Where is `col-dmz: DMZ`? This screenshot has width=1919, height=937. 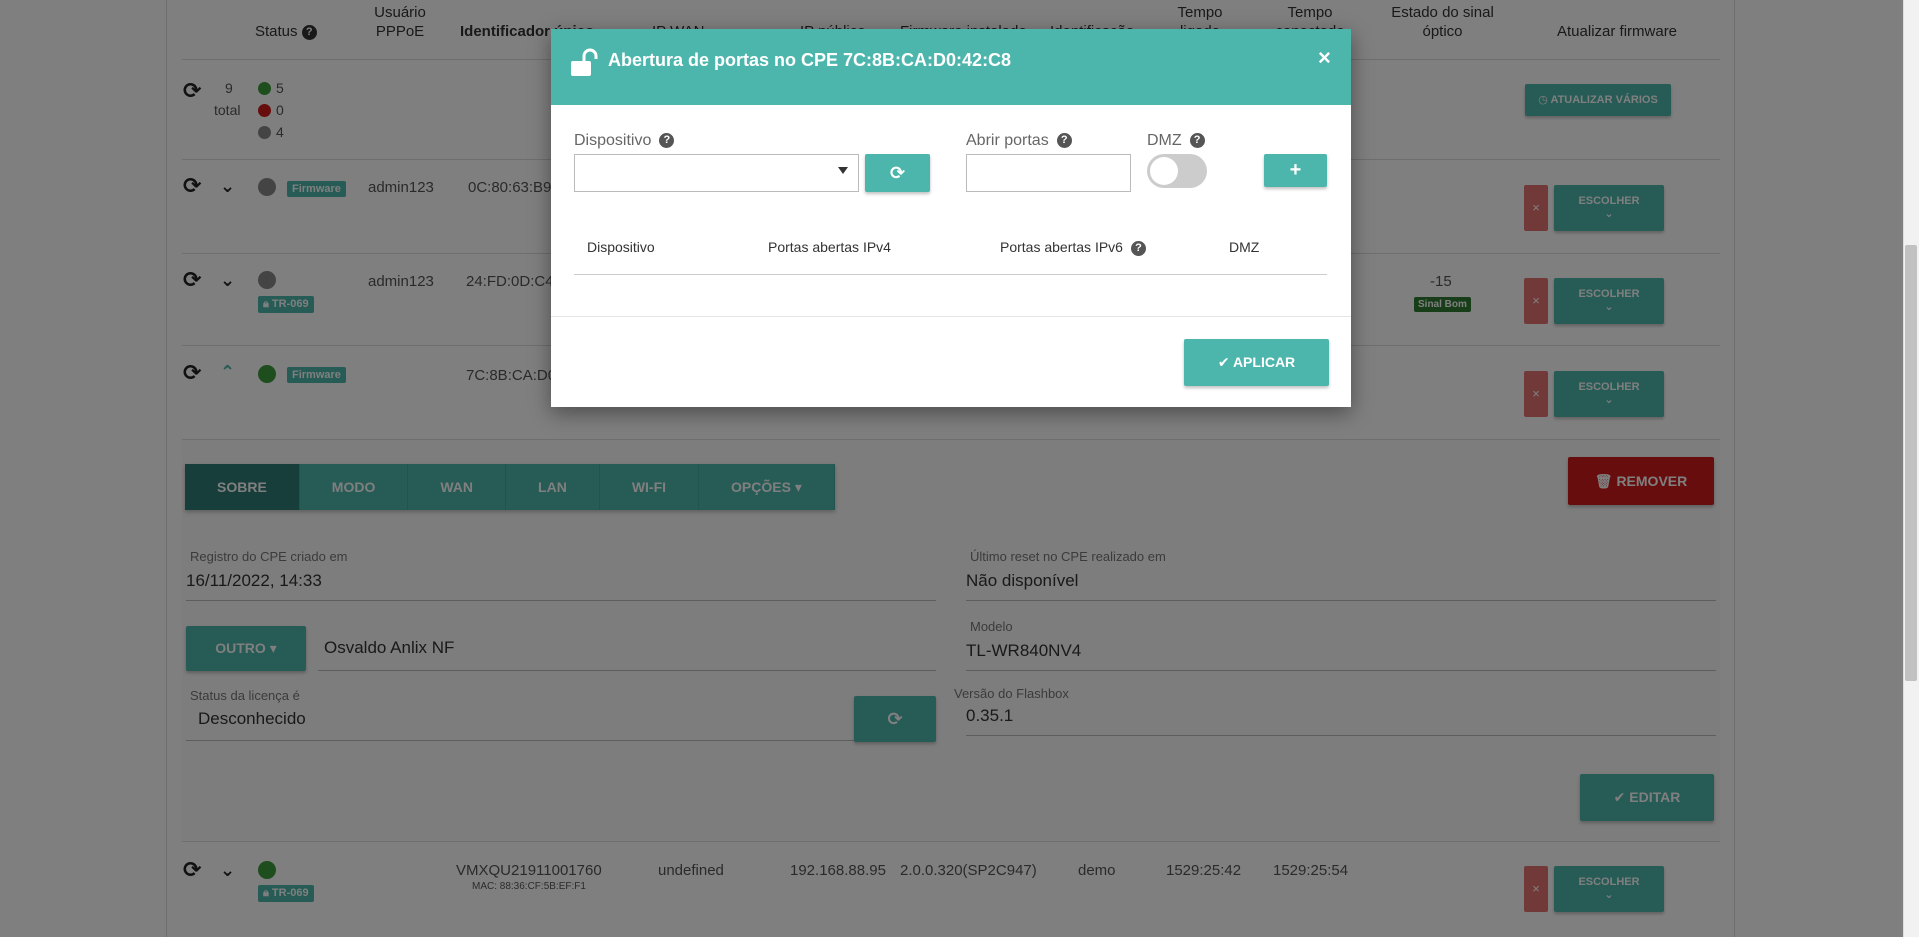
col-dmz: DMZ is located at coordinates (1244, 247).